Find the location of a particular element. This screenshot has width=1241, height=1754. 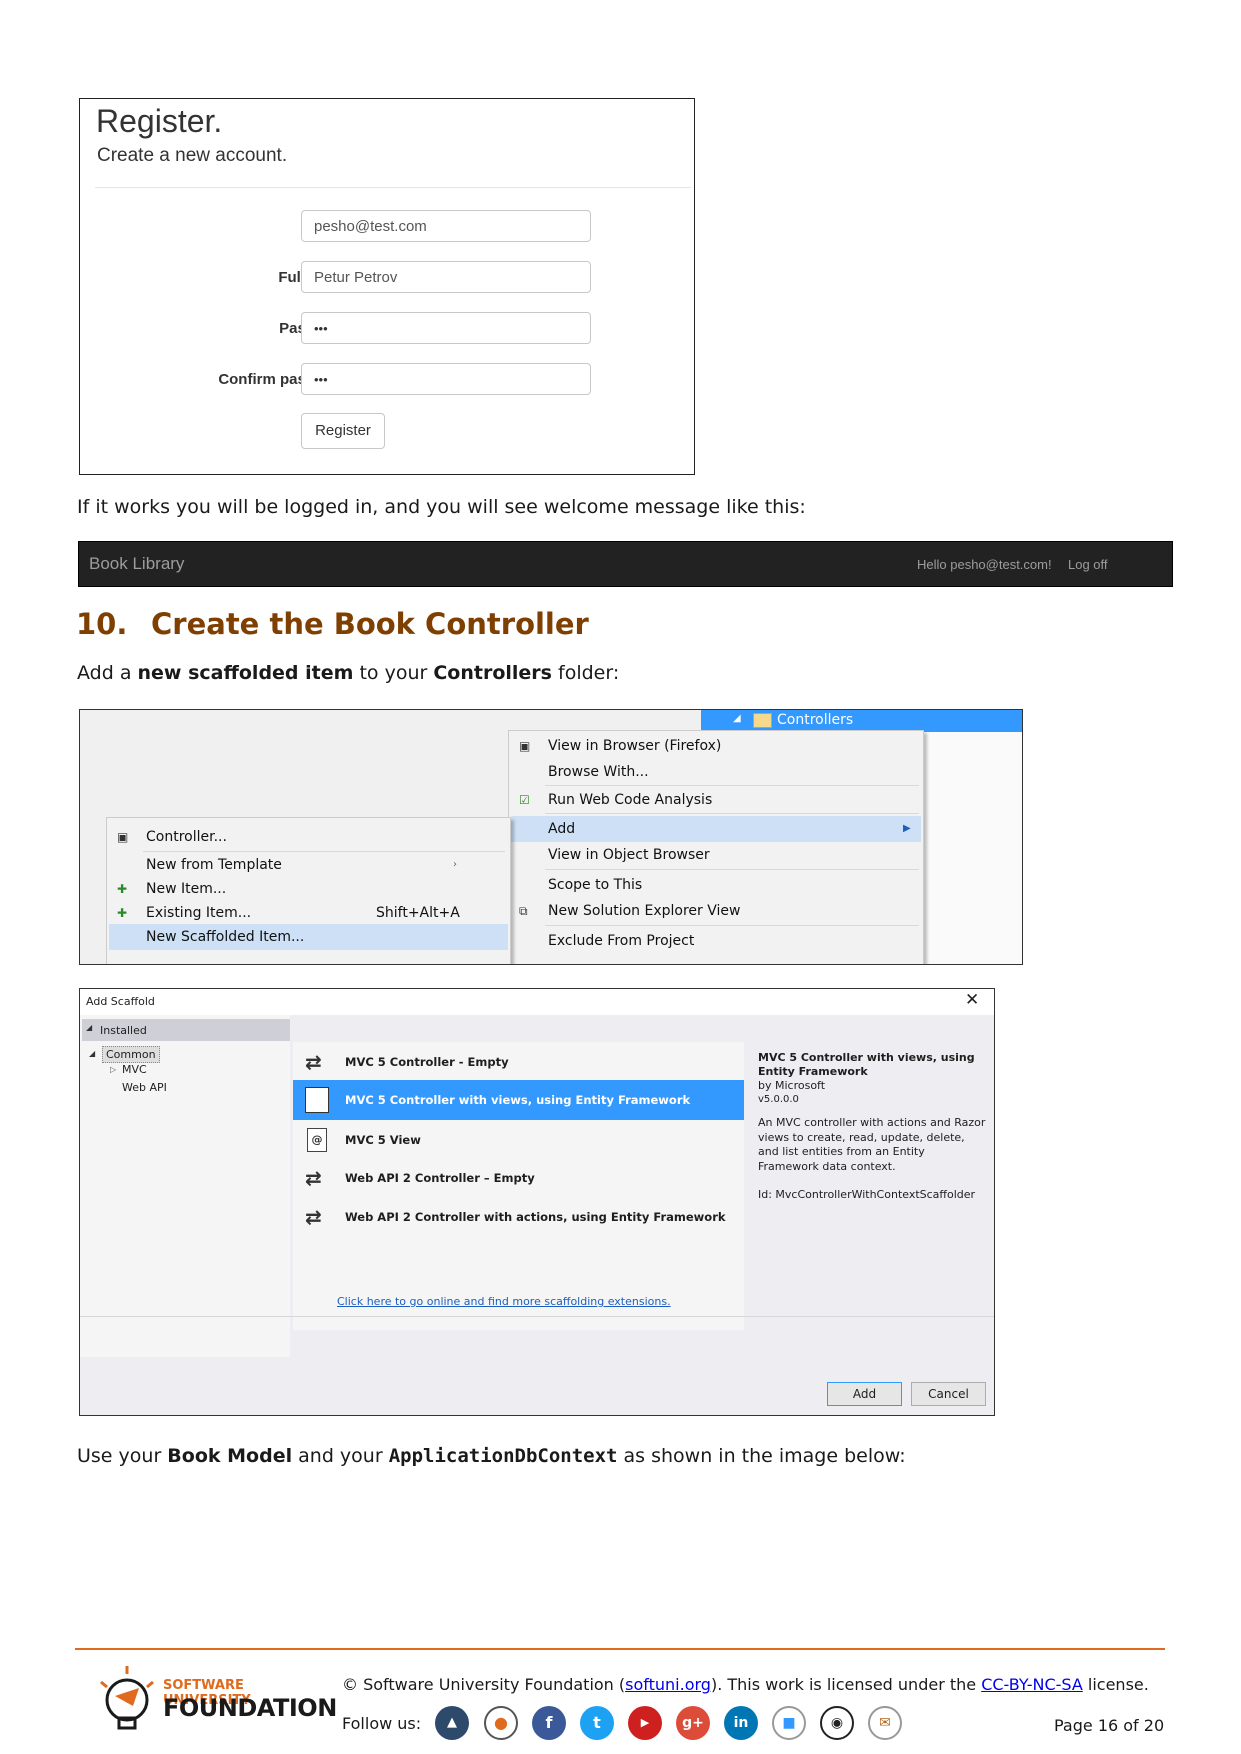

license-link: CC-BY-NC-SA is located at coordinates (1032, 1684).